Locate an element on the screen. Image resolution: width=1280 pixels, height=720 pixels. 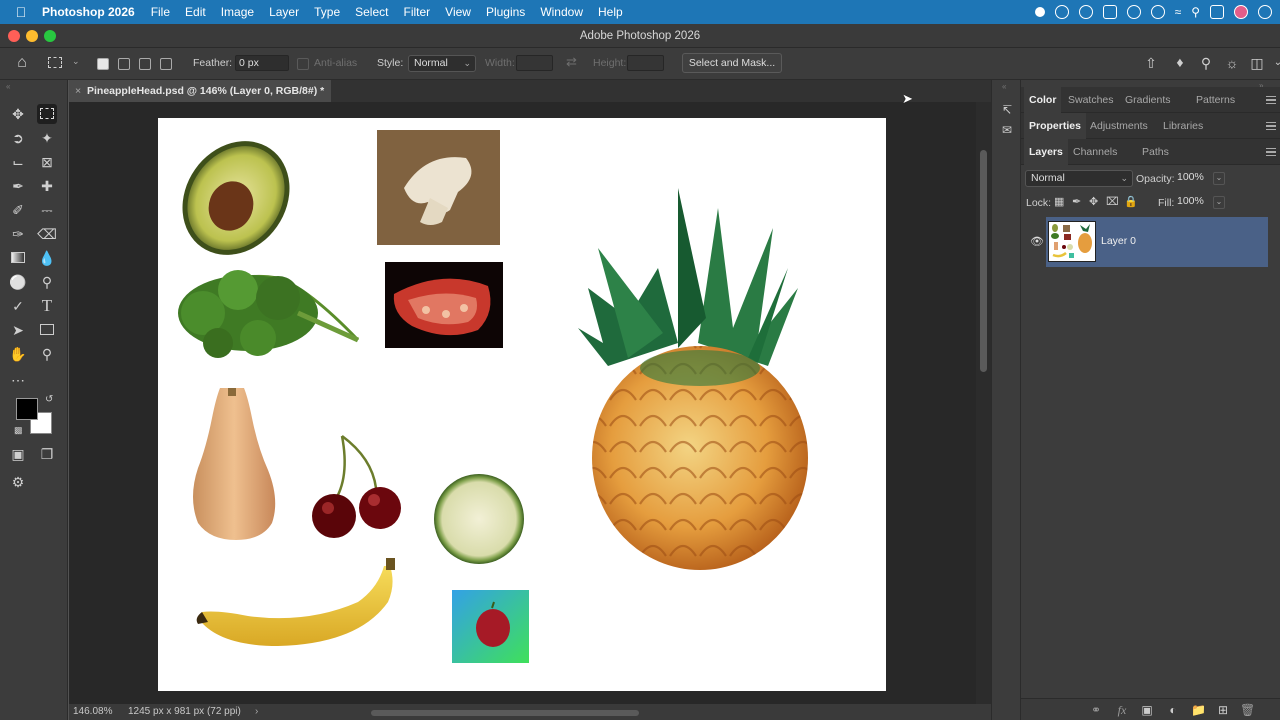
gradient-tool-icon is located at coordinates (18, 258).